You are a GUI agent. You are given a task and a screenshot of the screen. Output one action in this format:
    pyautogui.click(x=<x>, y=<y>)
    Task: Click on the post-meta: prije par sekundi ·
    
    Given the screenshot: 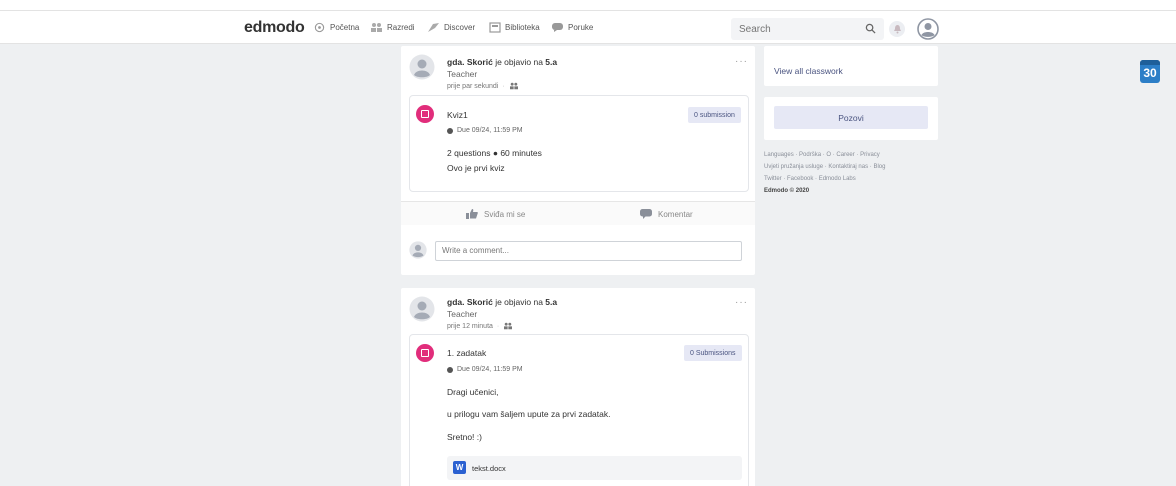 What is the action you would take?
    pyautogui.click(x=483, y=86)
    